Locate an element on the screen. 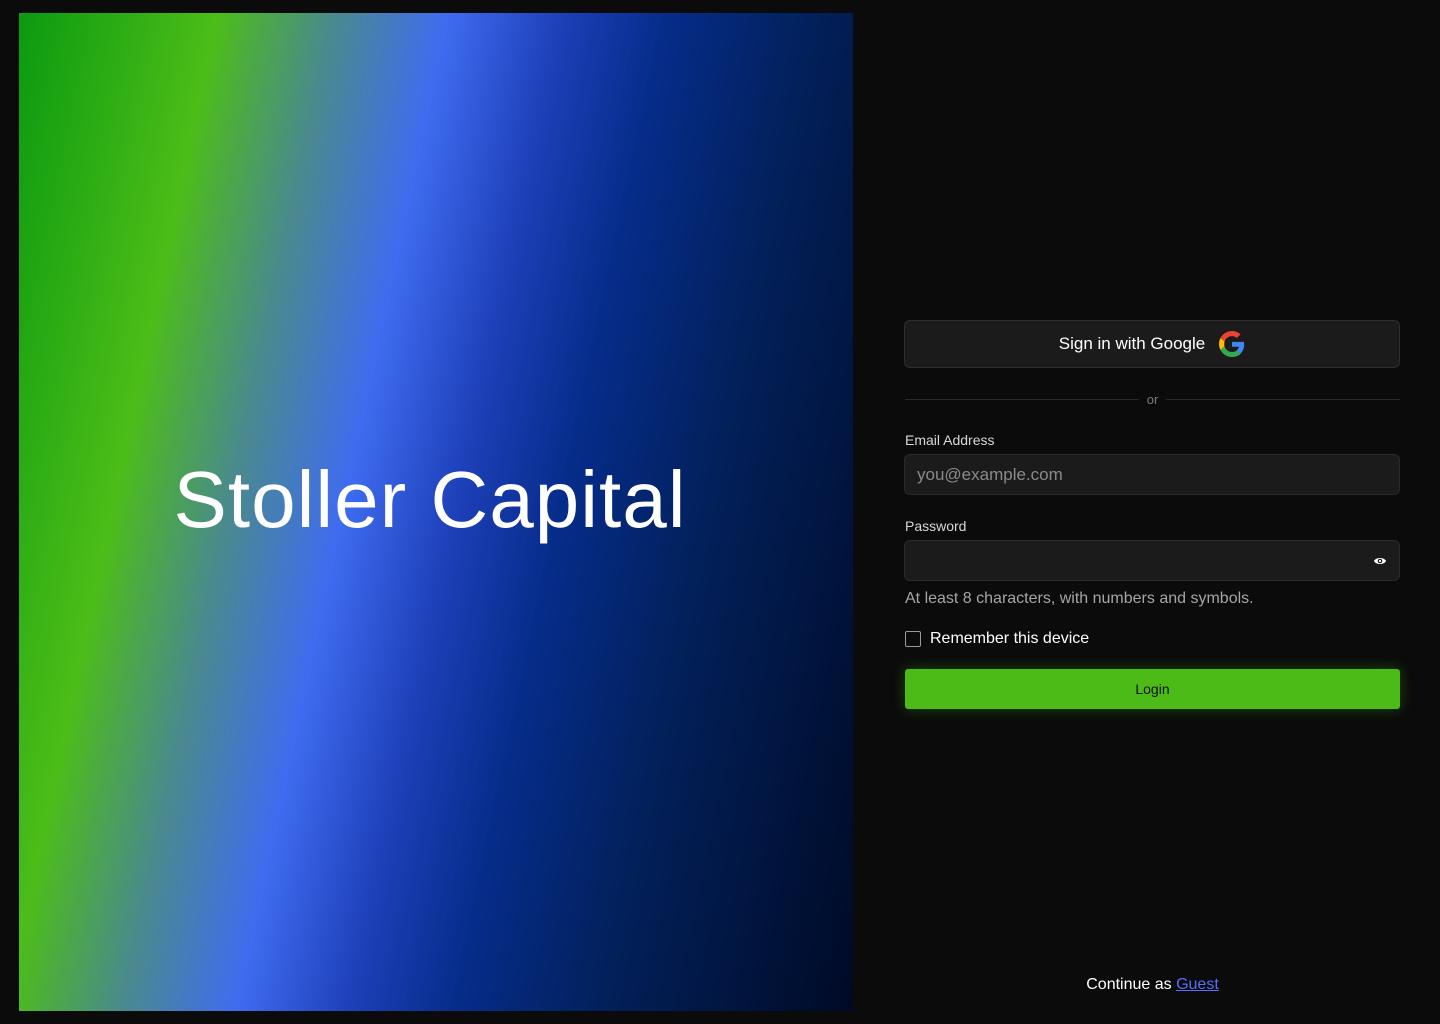 This screenshot has height=1024, width=1440. password-label: Password is located at coordinates (936, 526).